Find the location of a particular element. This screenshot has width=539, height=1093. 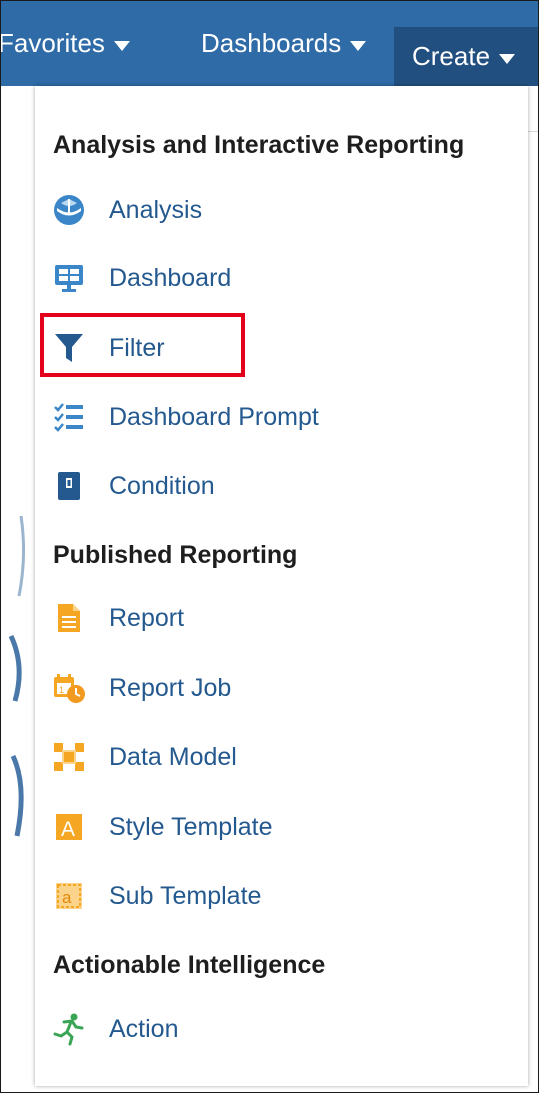

favorites-label: Favorites is located at coordinates (52, 43).